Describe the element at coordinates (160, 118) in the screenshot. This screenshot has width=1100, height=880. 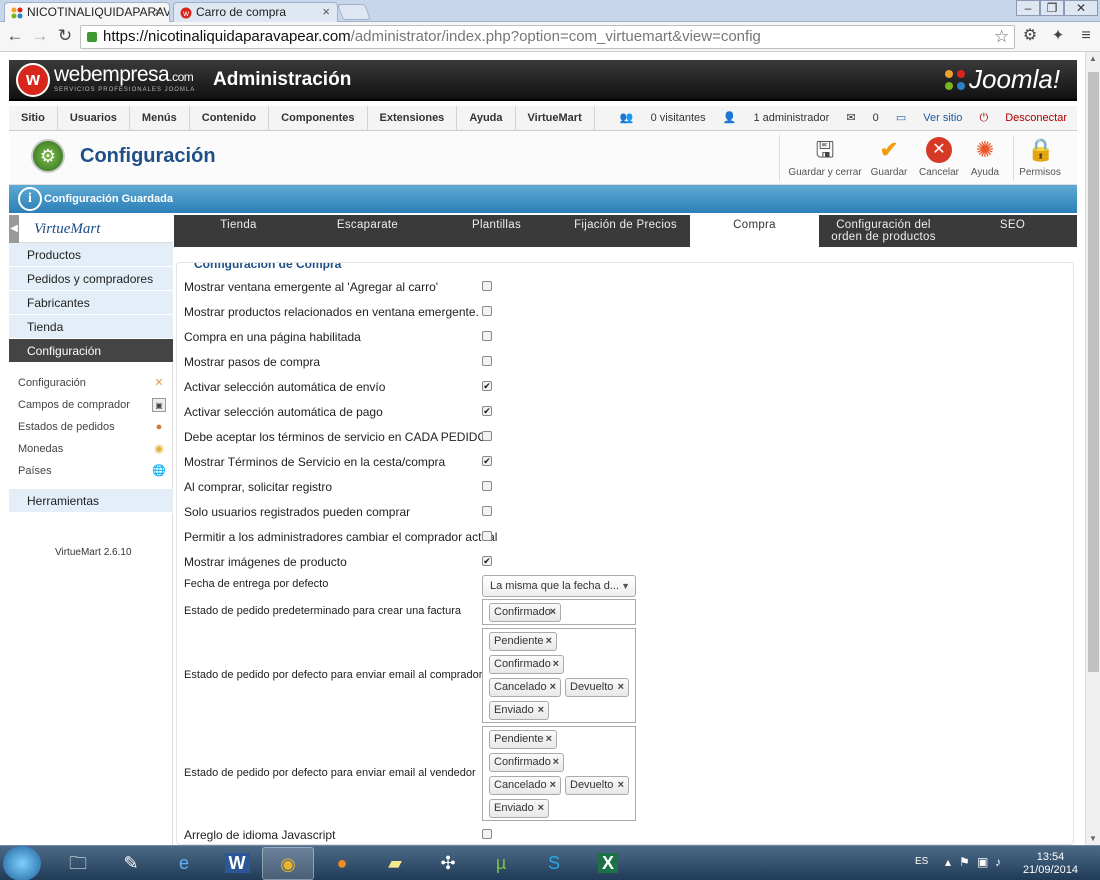
I see `menu-menus: Menús` at that location.